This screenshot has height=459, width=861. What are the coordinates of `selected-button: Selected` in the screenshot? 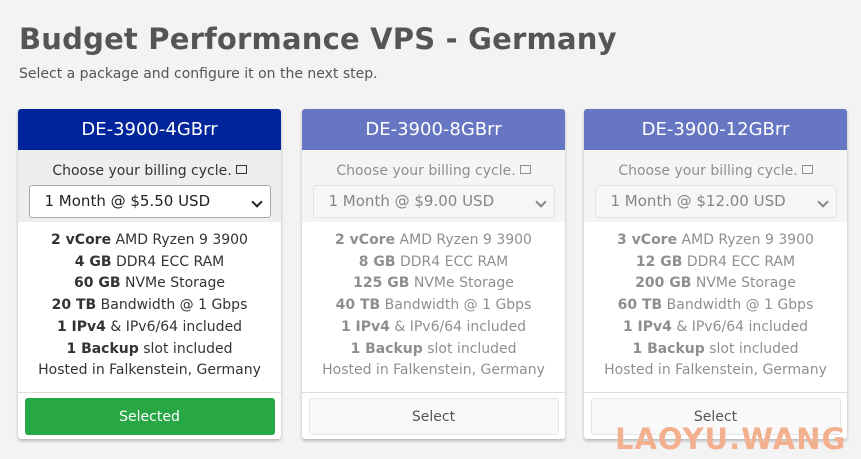 It's located at (149, 416).